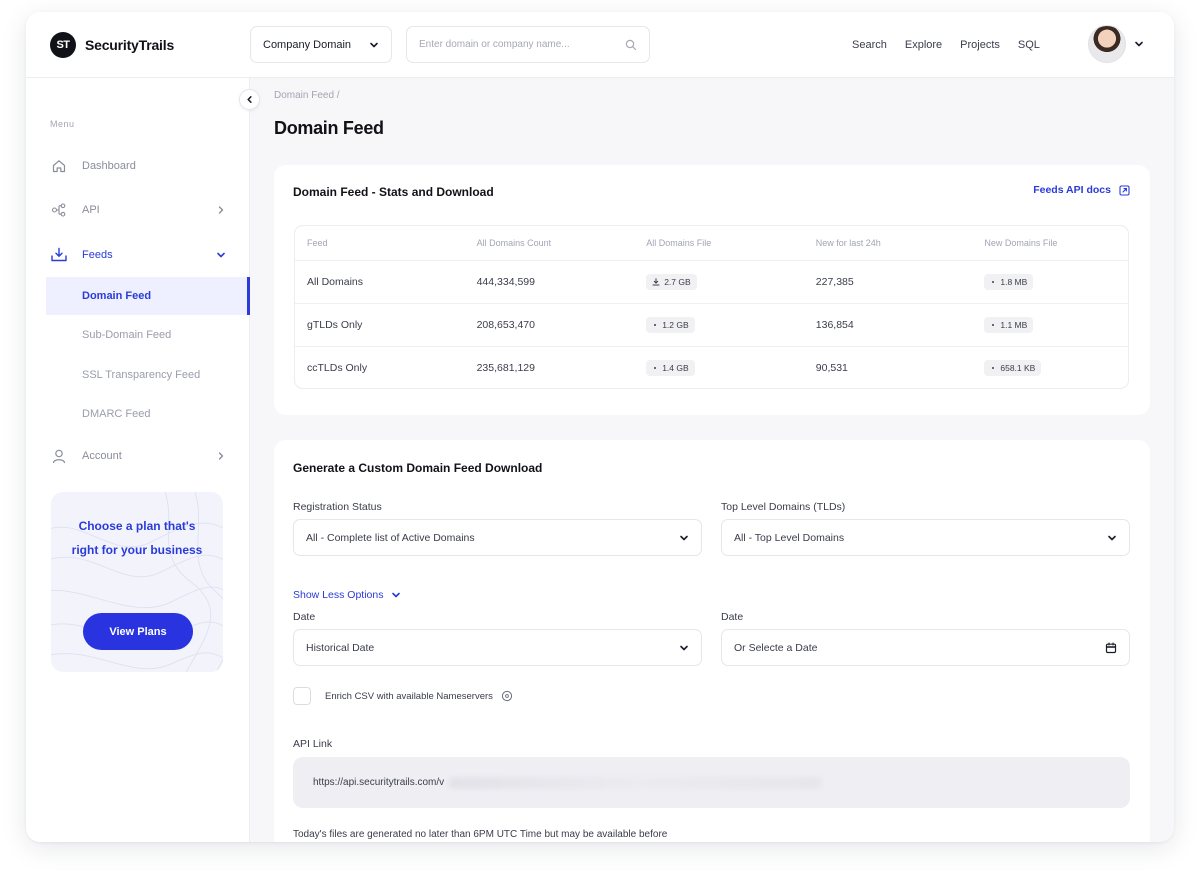  I want to click on tld-select: All - Top Level Domains, so click(925, 537).